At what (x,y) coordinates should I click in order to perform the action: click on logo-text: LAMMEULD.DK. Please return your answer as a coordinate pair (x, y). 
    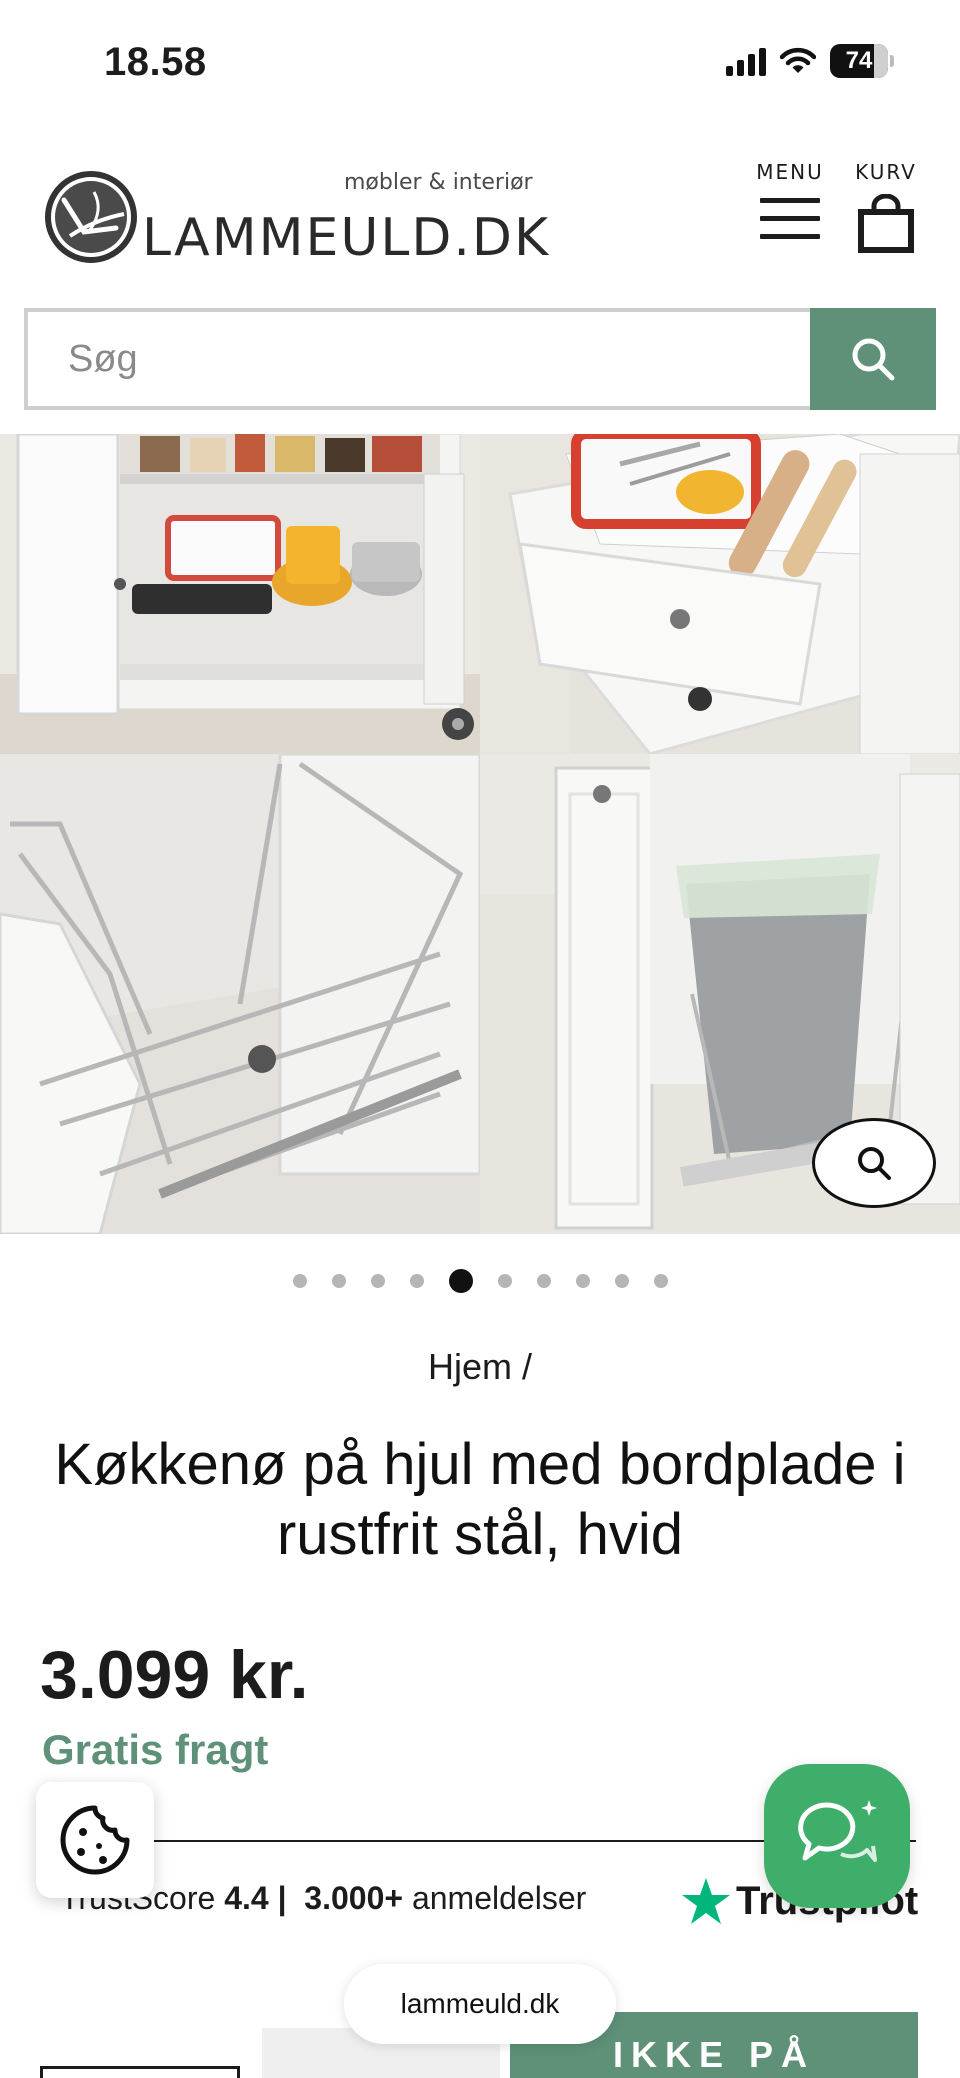
    Looking at the image, I should click on (346, 238).